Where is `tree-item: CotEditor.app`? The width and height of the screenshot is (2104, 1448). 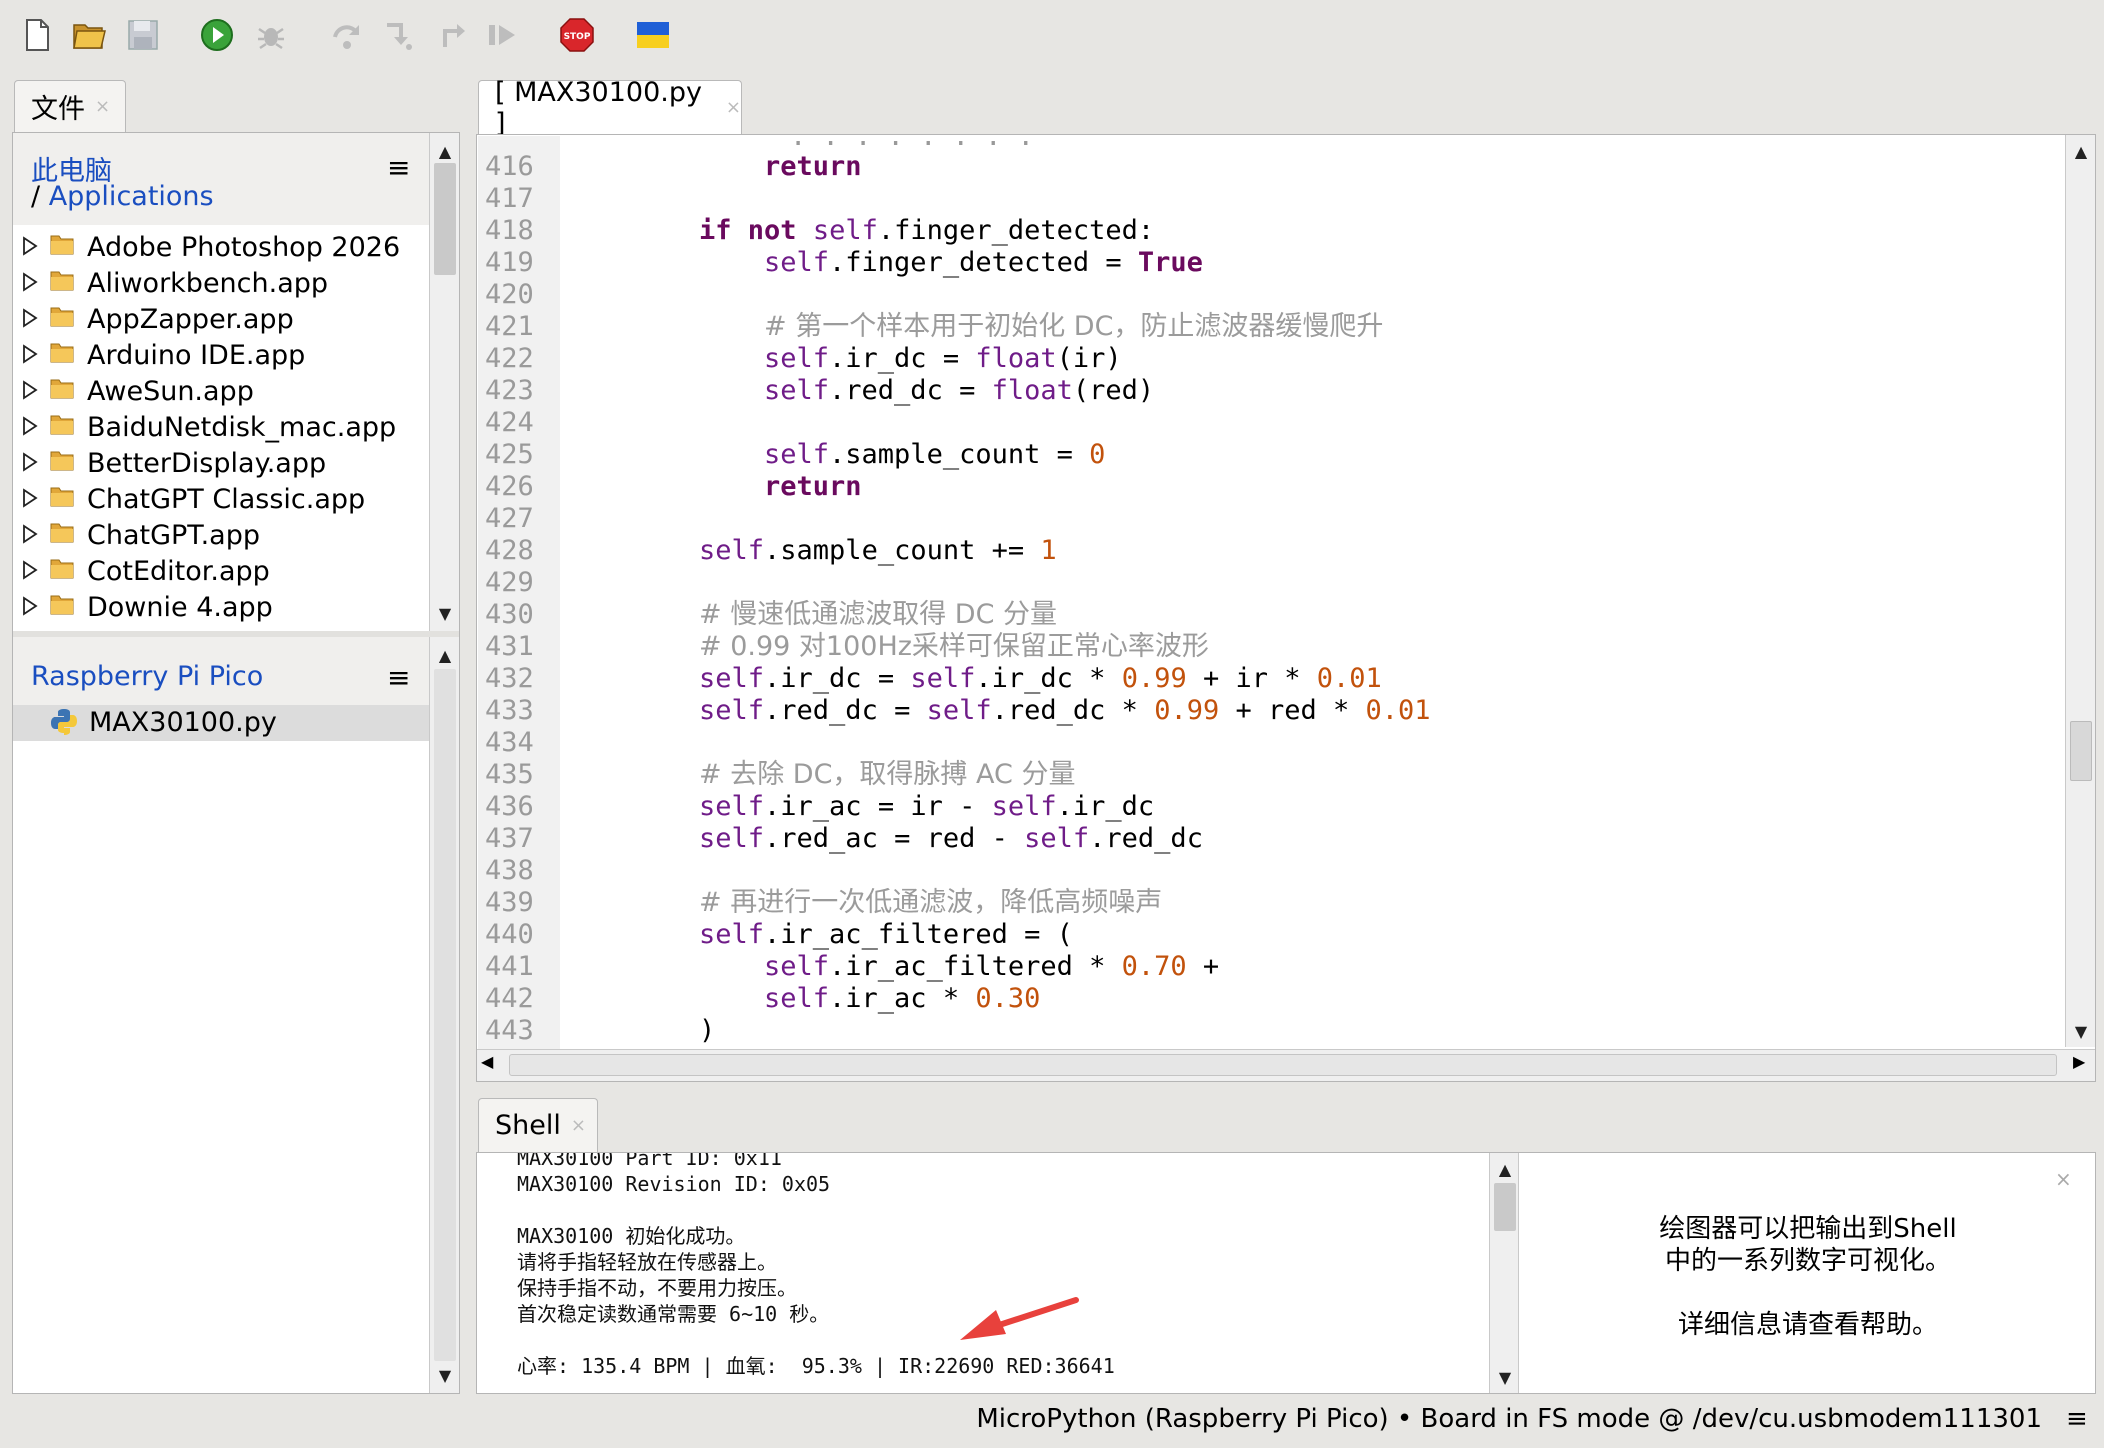 tree-item: CotEditor.app is located at coordinates (145, 571).